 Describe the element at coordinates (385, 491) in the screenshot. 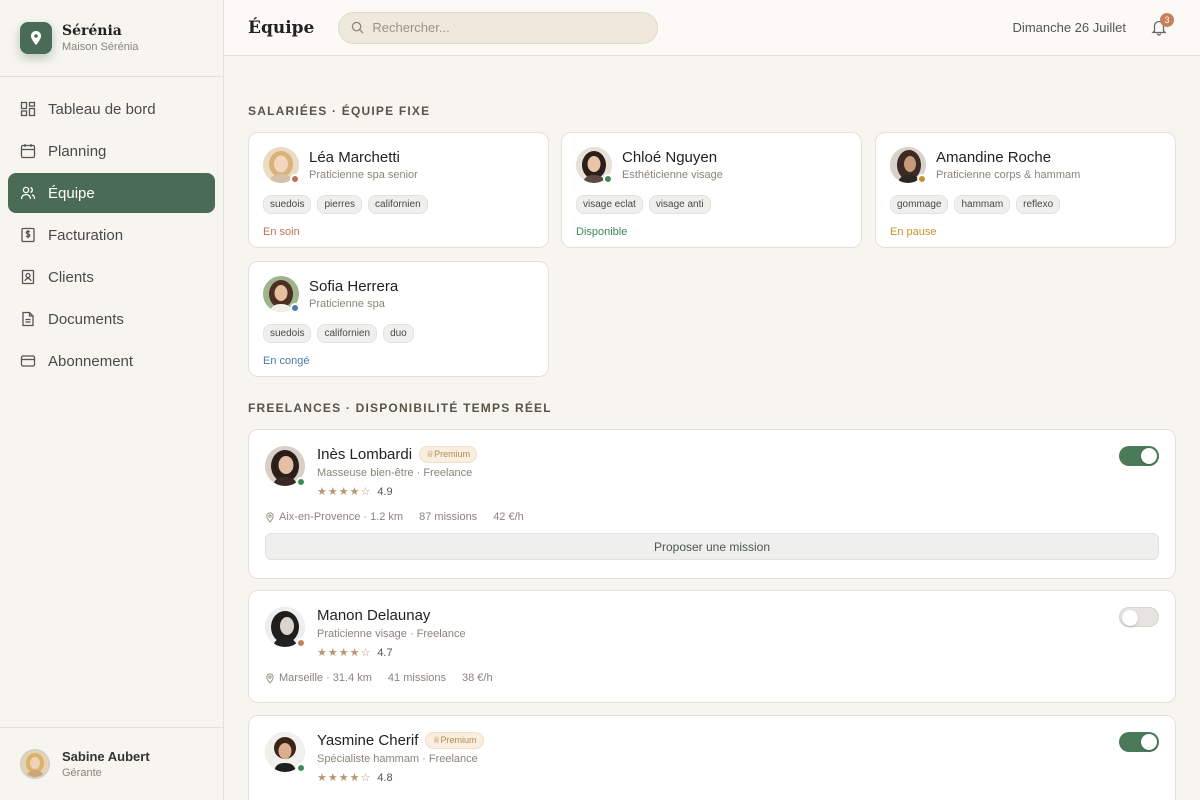

I see `rating-value: 4.9` at that location.